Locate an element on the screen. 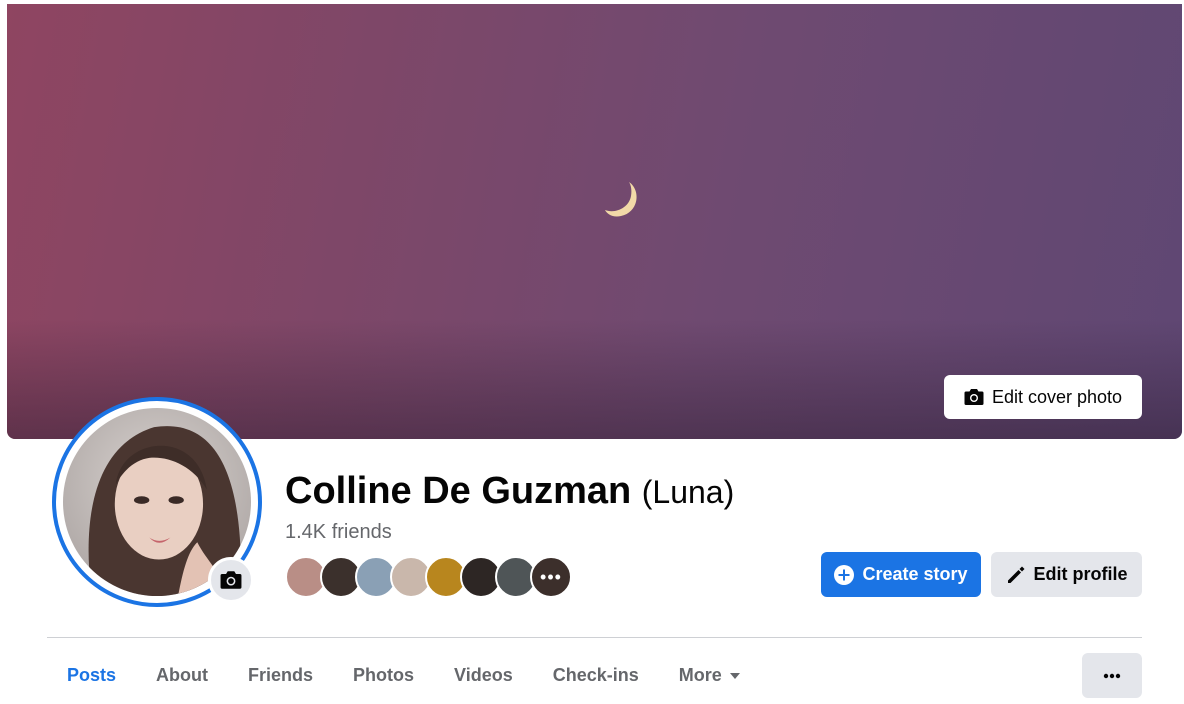 The width and height of the screenshot is (1184, 704). edit-profile-label: Edit profile is located at coordinates (1080, 574).